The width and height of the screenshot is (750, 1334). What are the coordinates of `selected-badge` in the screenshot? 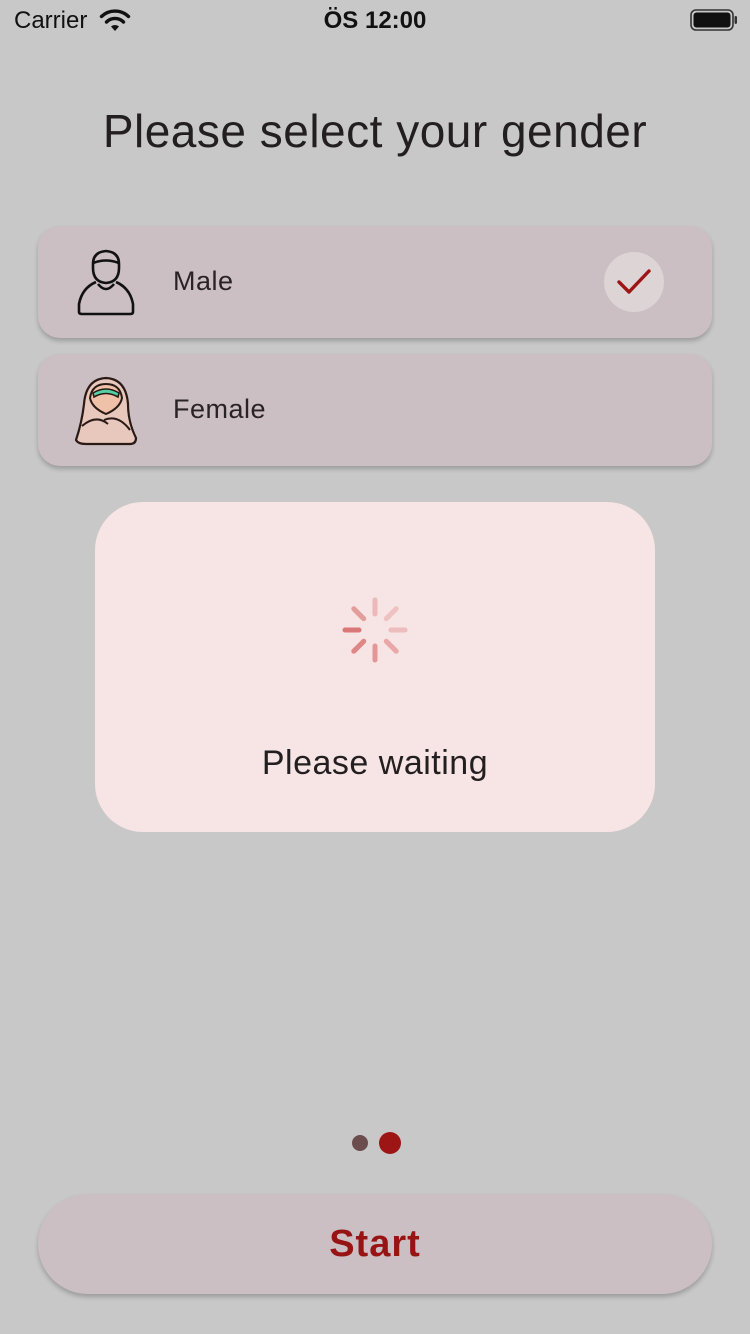 It's located at (634, 282).